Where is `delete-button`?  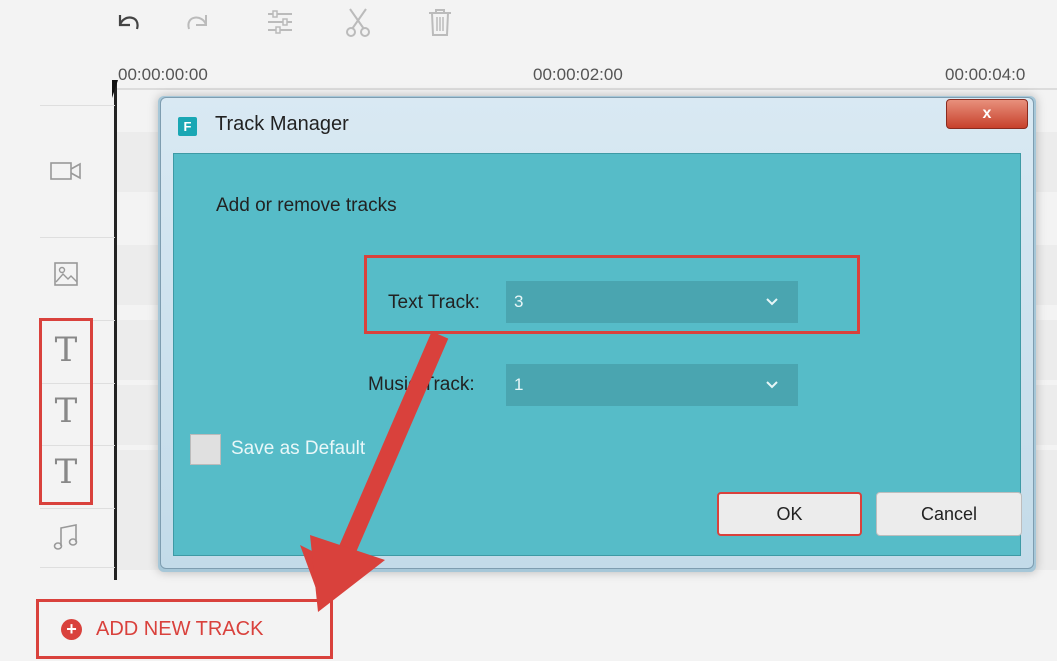 delete-button is located at coordinates (440, 22).